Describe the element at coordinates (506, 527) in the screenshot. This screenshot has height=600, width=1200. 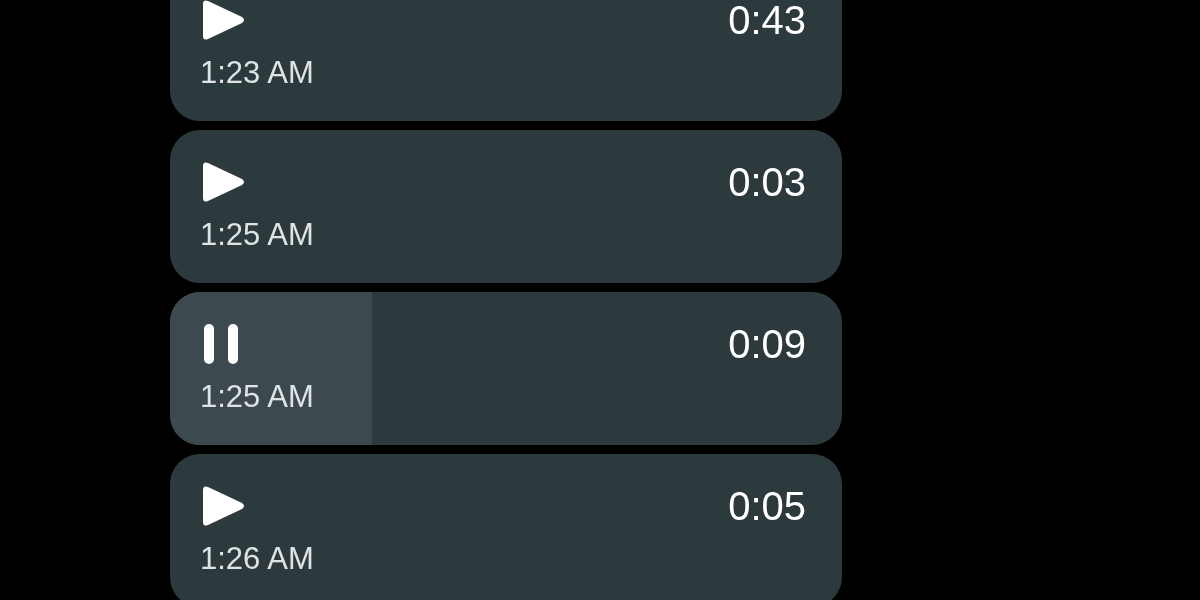
I see `recording-card: 0:05 1:26 AM` at that location.